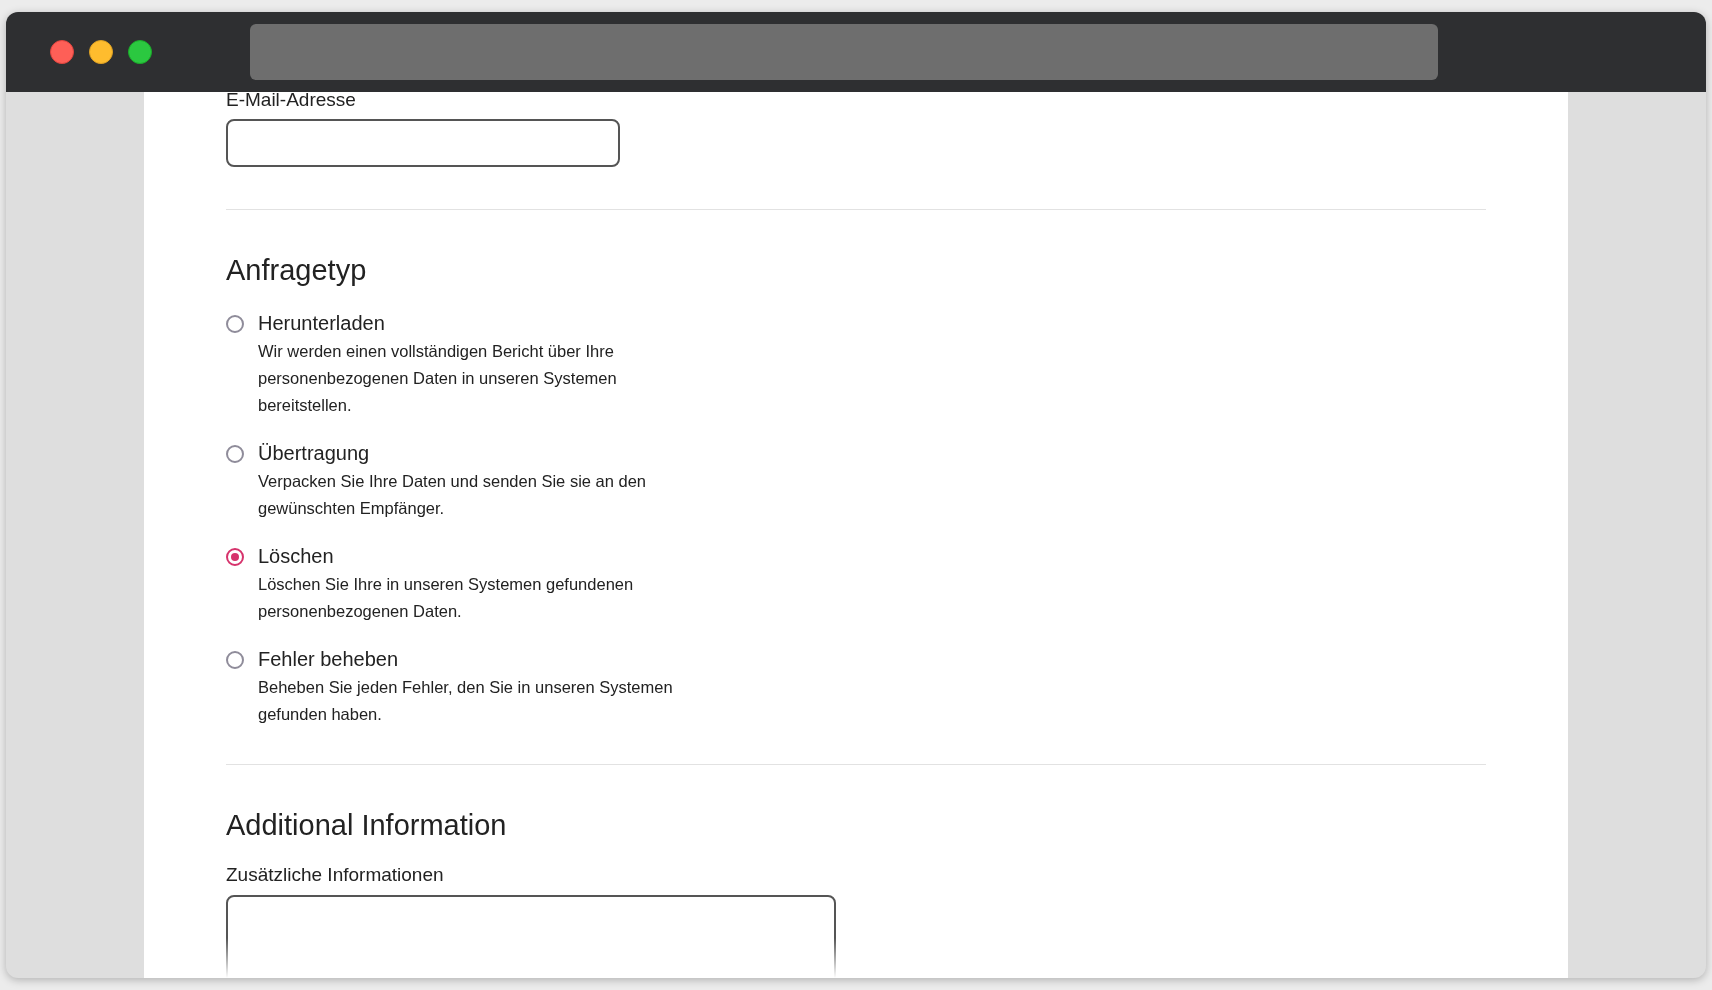 Image resolution: width=1712 pixels, height=990 pixels. Describe the element at coordinates (140, 52) in the screenshot. I see `maximize-icon` at that location.